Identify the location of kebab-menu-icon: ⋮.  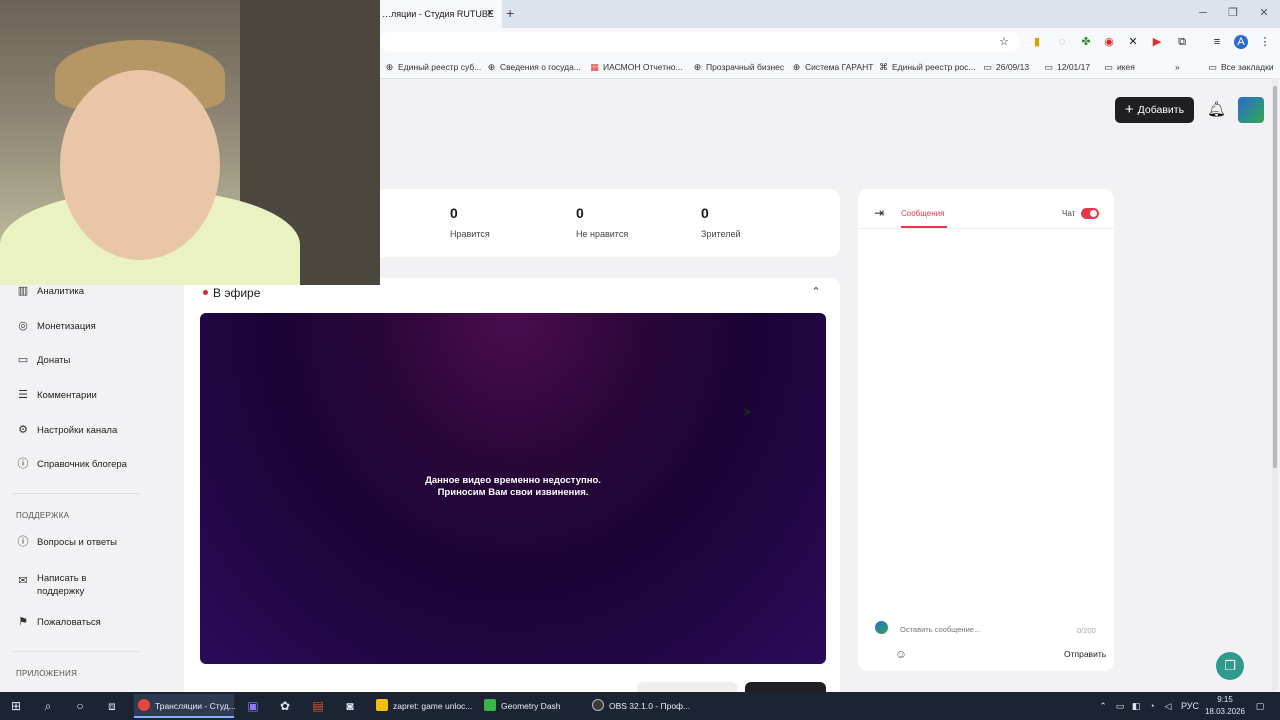
(1265, 42).